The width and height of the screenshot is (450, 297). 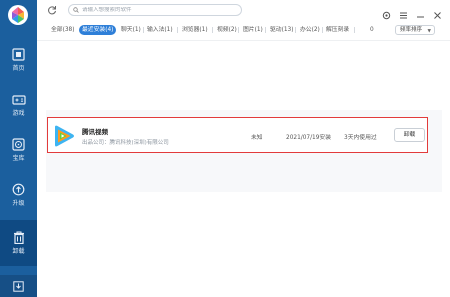 I want to click on sort-label: 频率排序, so click(x=411, y=30).